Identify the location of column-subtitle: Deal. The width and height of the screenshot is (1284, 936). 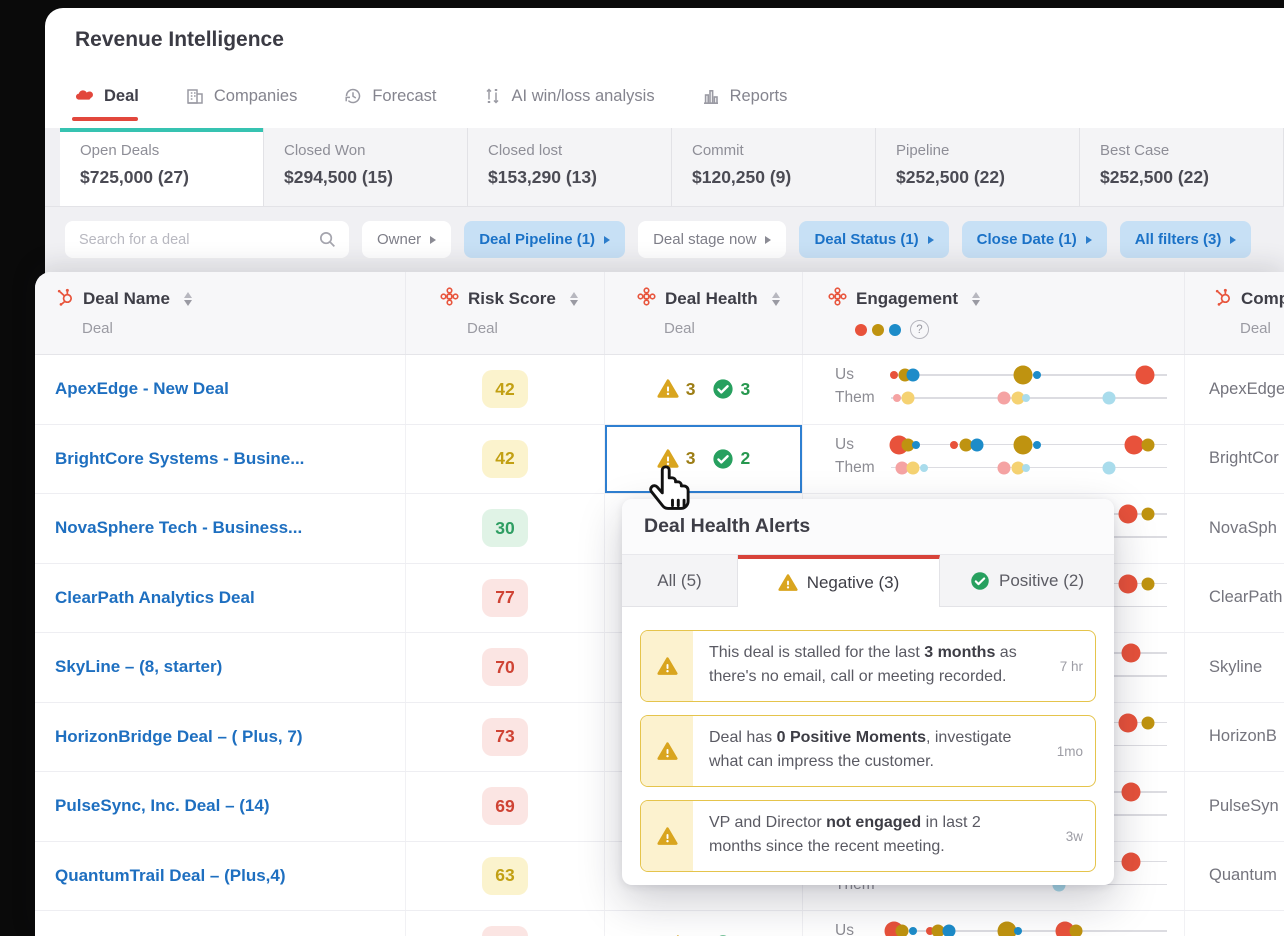
(482, 328).